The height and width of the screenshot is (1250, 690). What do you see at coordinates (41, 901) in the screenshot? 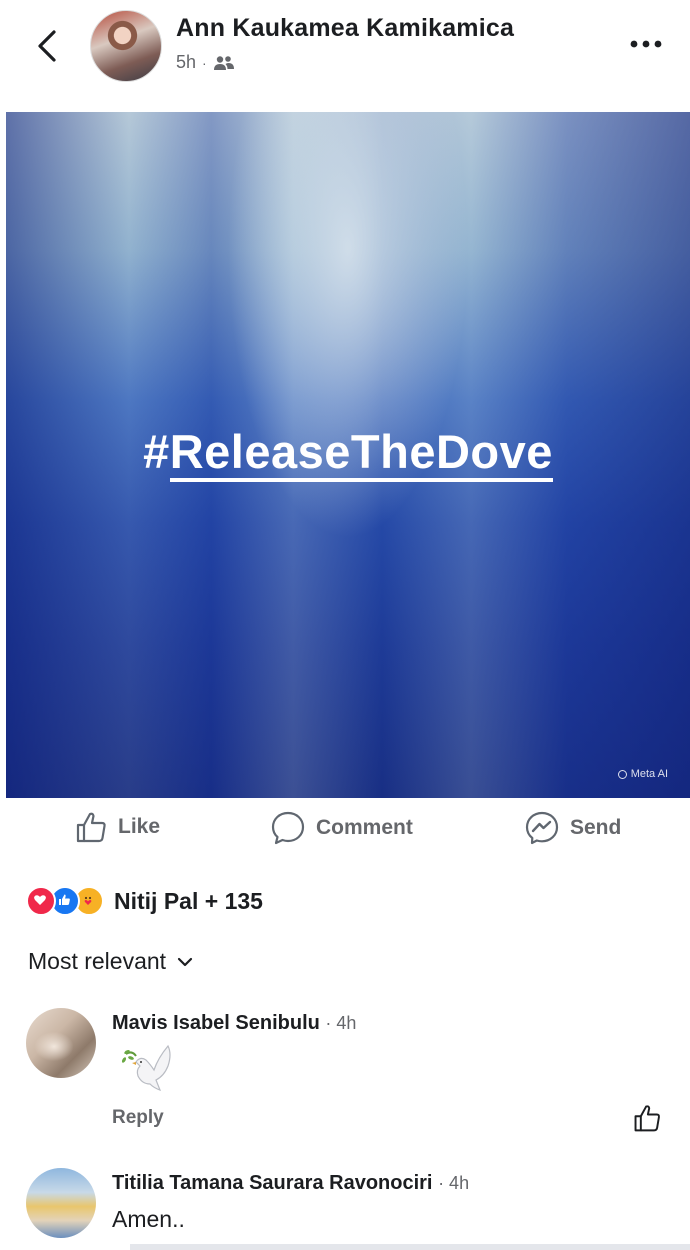
I see `love-reaction-icon` at bounding box center [41, 901].